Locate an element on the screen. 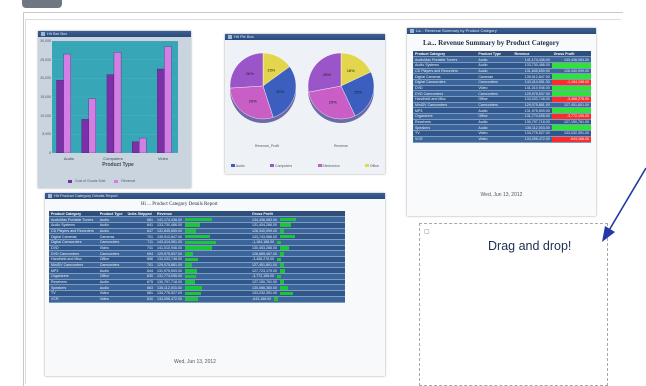 This screenshot has width=646, height=386. bar-chart-plot-area is located at coordinates (115, 97).